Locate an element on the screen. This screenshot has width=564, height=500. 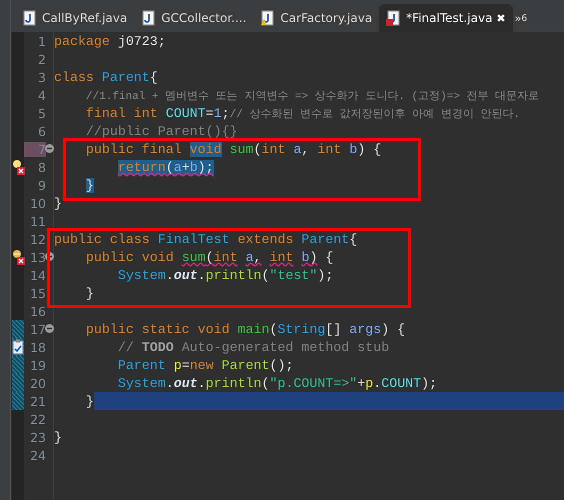
line-number: 18 is located at coordinates (37, 347).